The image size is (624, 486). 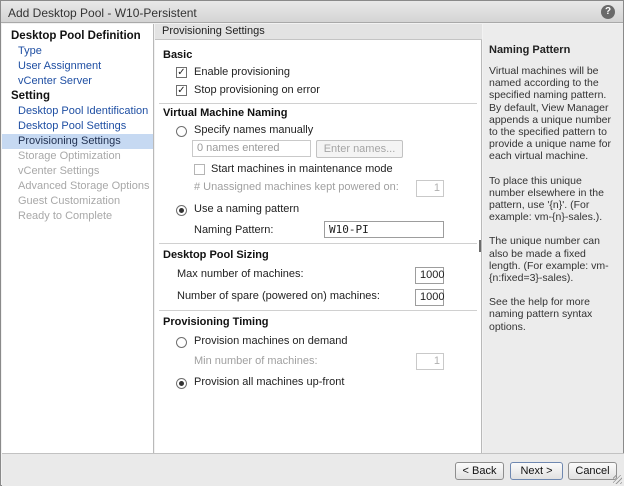 What do you see at coordinates (256, 361) in the screenshot?
I see `min-machines-label: Min number of machines:` at bounding box center [256, 361].